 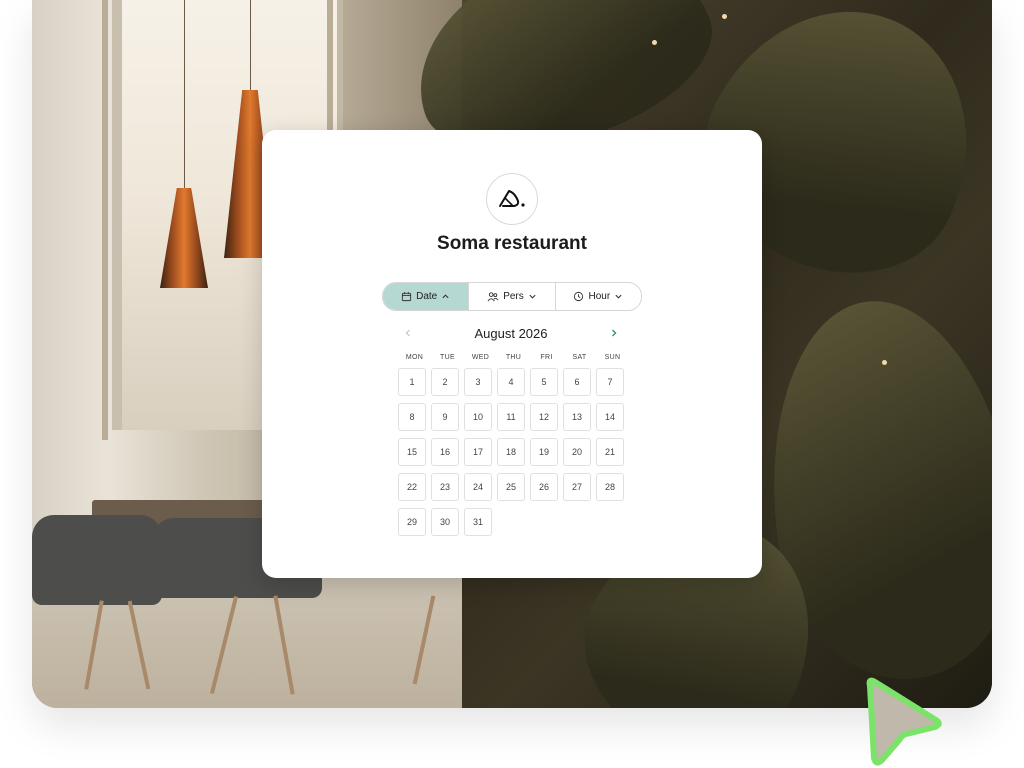 I want to click on weekday-label: MON, so click(x=414, y=357).